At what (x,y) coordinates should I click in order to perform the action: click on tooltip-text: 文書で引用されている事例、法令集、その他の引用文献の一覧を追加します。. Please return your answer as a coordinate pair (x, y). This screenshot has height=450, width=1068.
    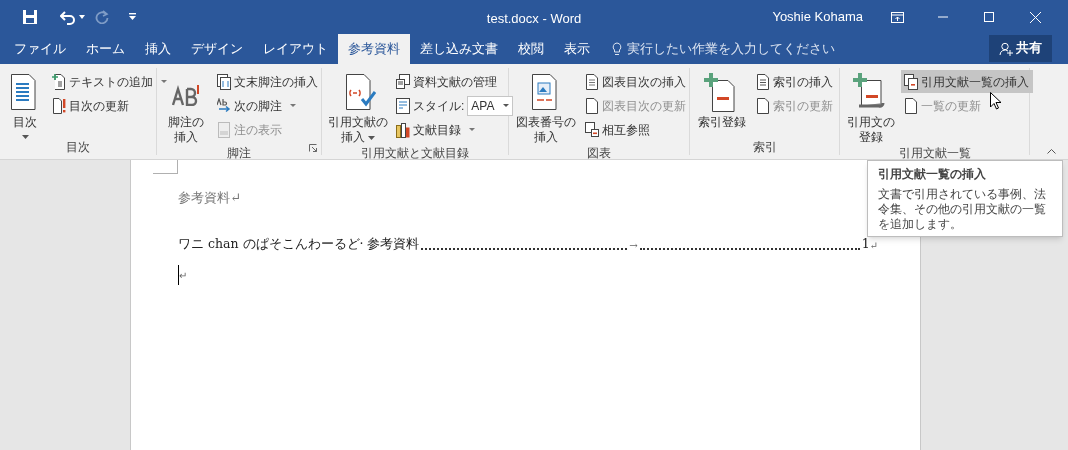
    Looking at the image, I should click on (962, 209).